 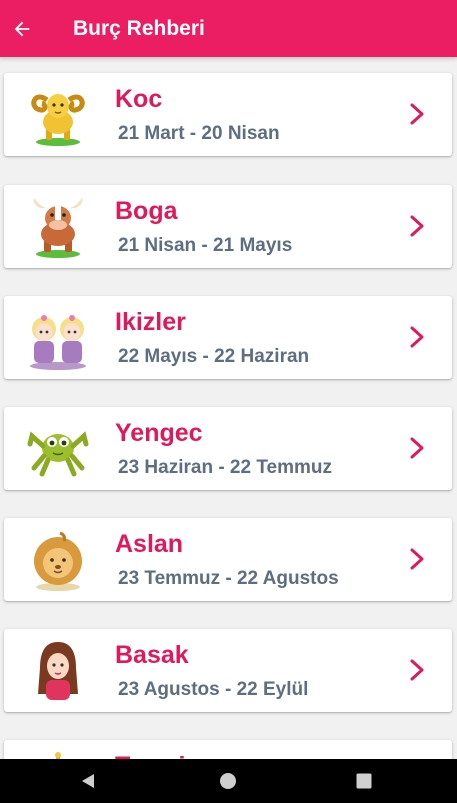 What do you see at coordinates (228, 578) in the screenshot?
I see `sign-dates: 23 Temmuz - 22 Agustos` at bounding box center [228, 578].